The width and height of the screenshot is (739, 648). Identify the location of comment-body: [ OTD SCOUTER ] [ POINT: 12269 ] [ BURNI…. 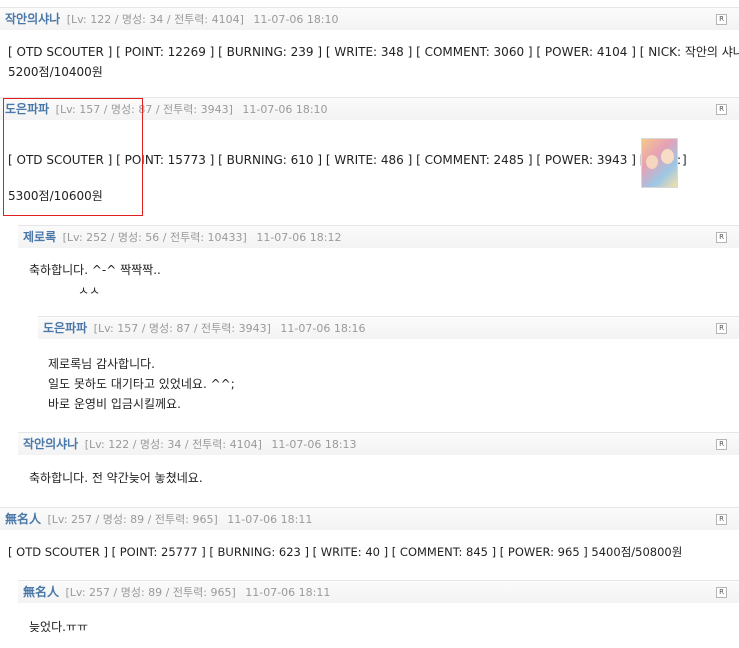
(373, 62).